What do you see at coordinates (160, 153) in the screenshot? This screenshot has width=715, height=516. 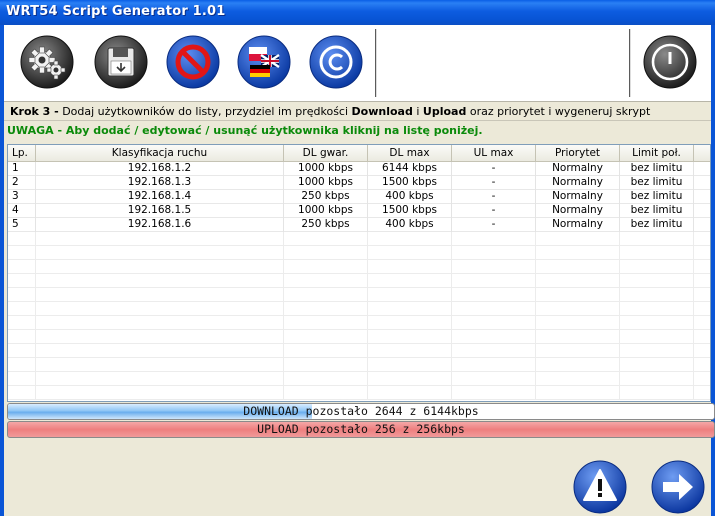 I see `column-header: Klasyfikacja ruchu` at bounding box center [160, 153].